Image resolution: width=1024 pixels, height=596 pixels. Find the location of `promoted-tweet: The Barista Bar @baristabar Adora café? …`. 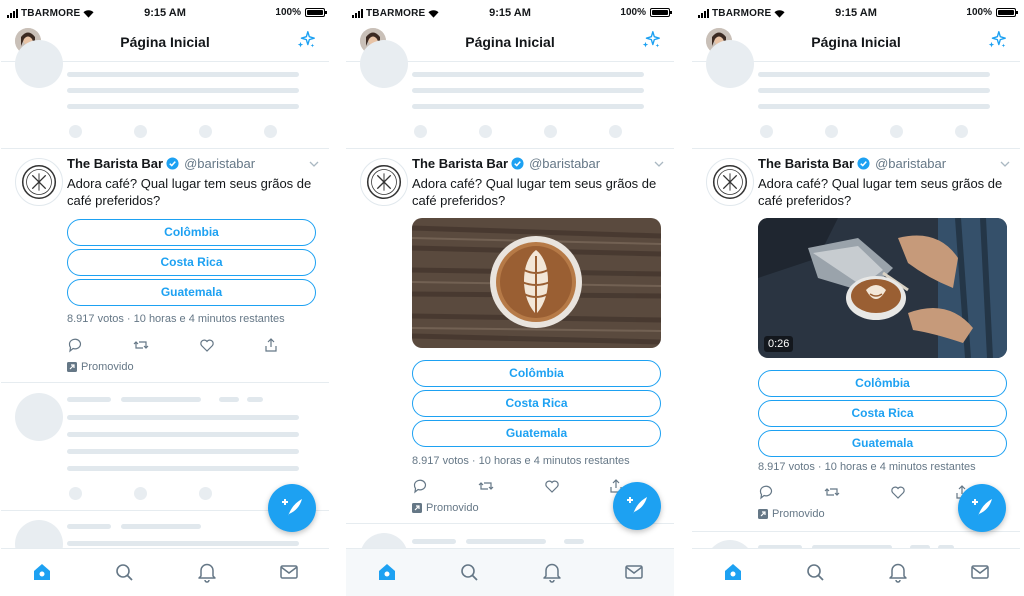

promoted-tweet: The Barista Bar @baristabar Adora café? … is located at coordinates (165, 266).